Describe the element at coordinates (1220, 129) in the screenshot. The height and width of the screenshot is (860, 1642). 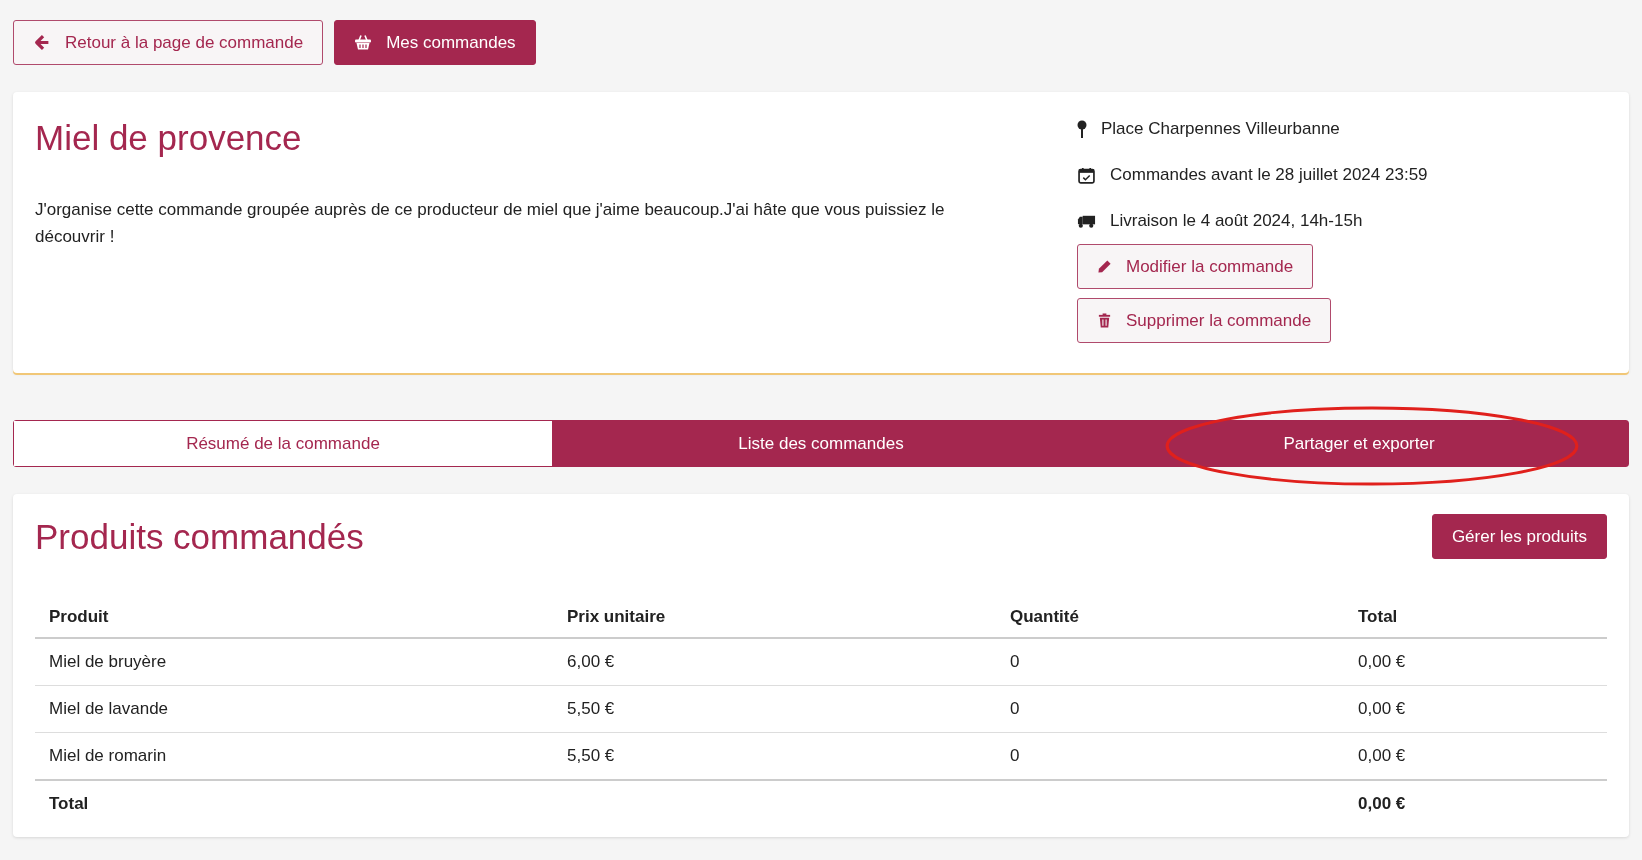
I see `order-detail-text: Place Charpennes Villeurbanne` at that location.